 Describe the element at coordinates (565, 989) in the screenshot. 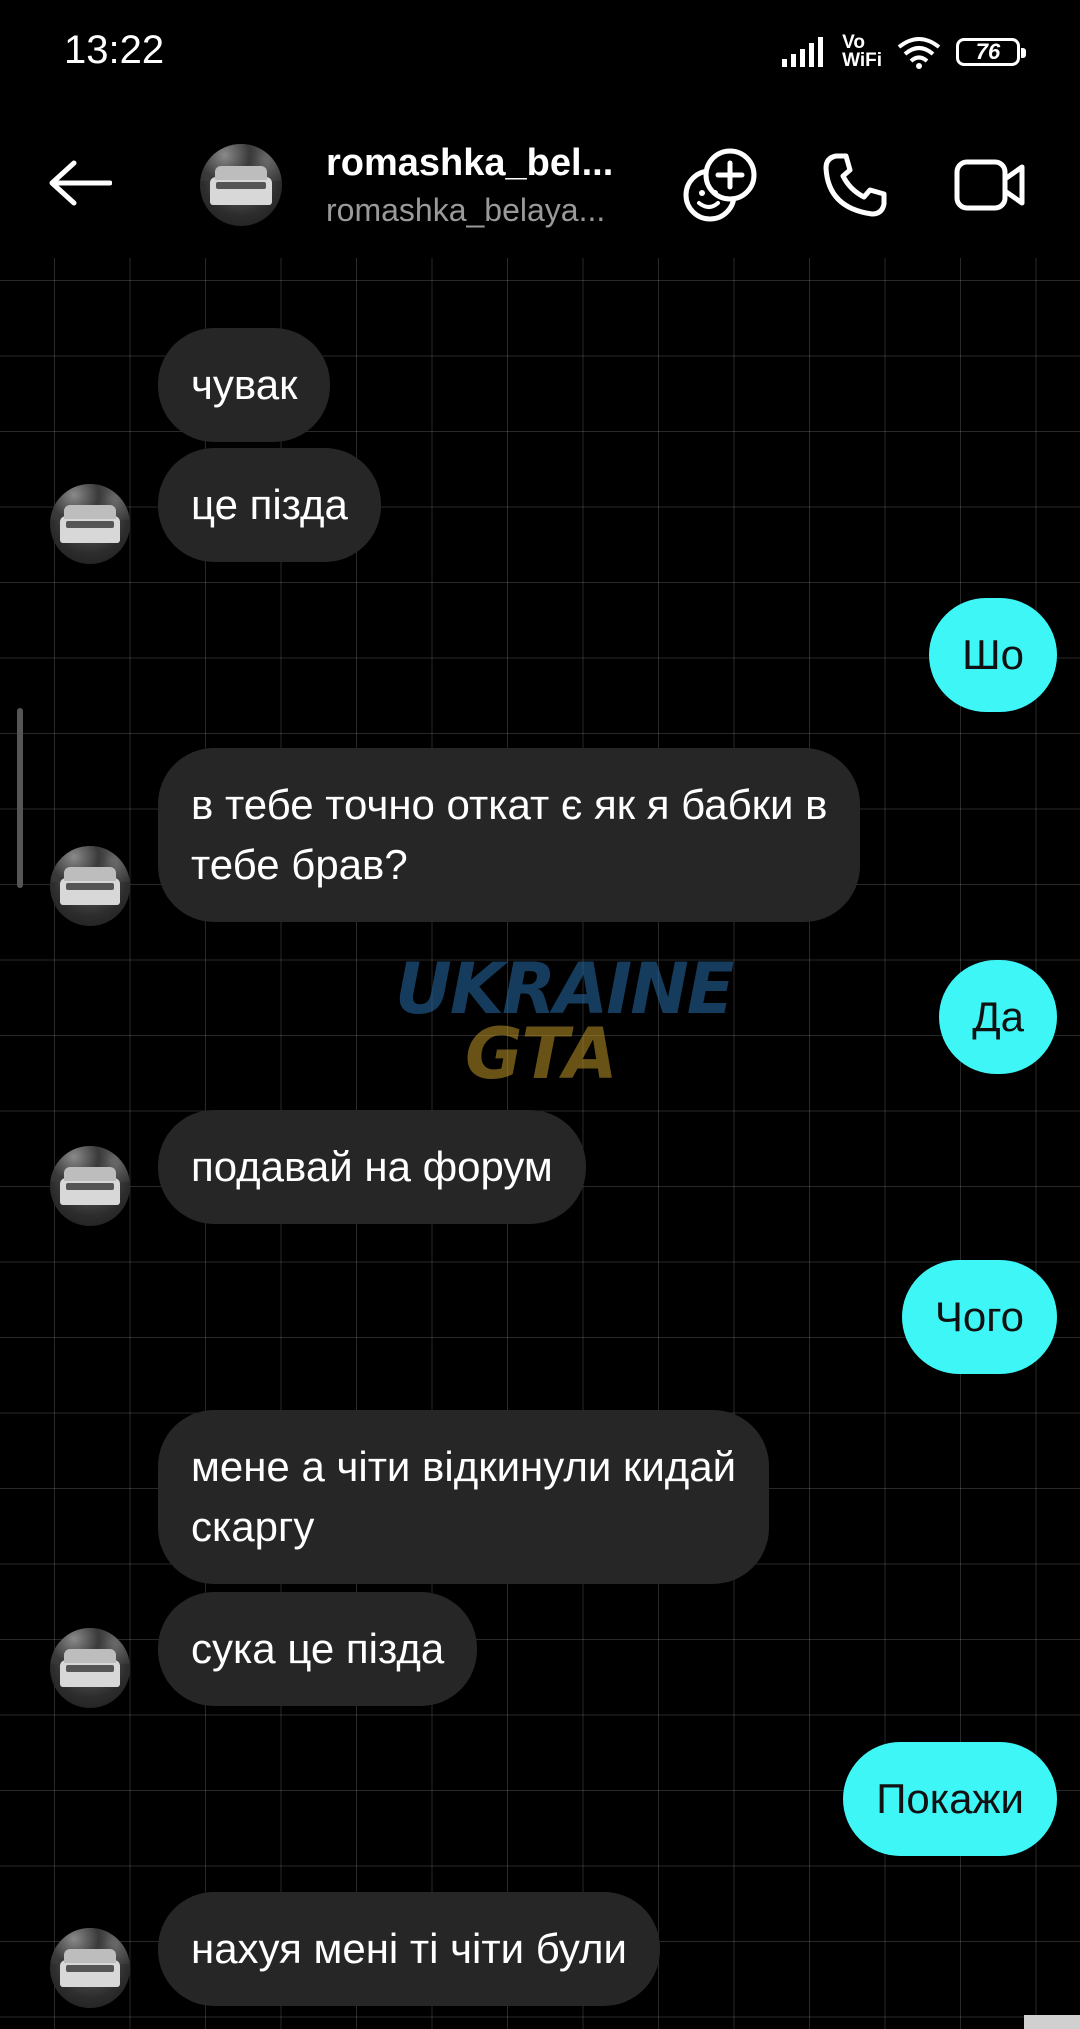

I see `watermark-line1: UKRAINE` at that location.